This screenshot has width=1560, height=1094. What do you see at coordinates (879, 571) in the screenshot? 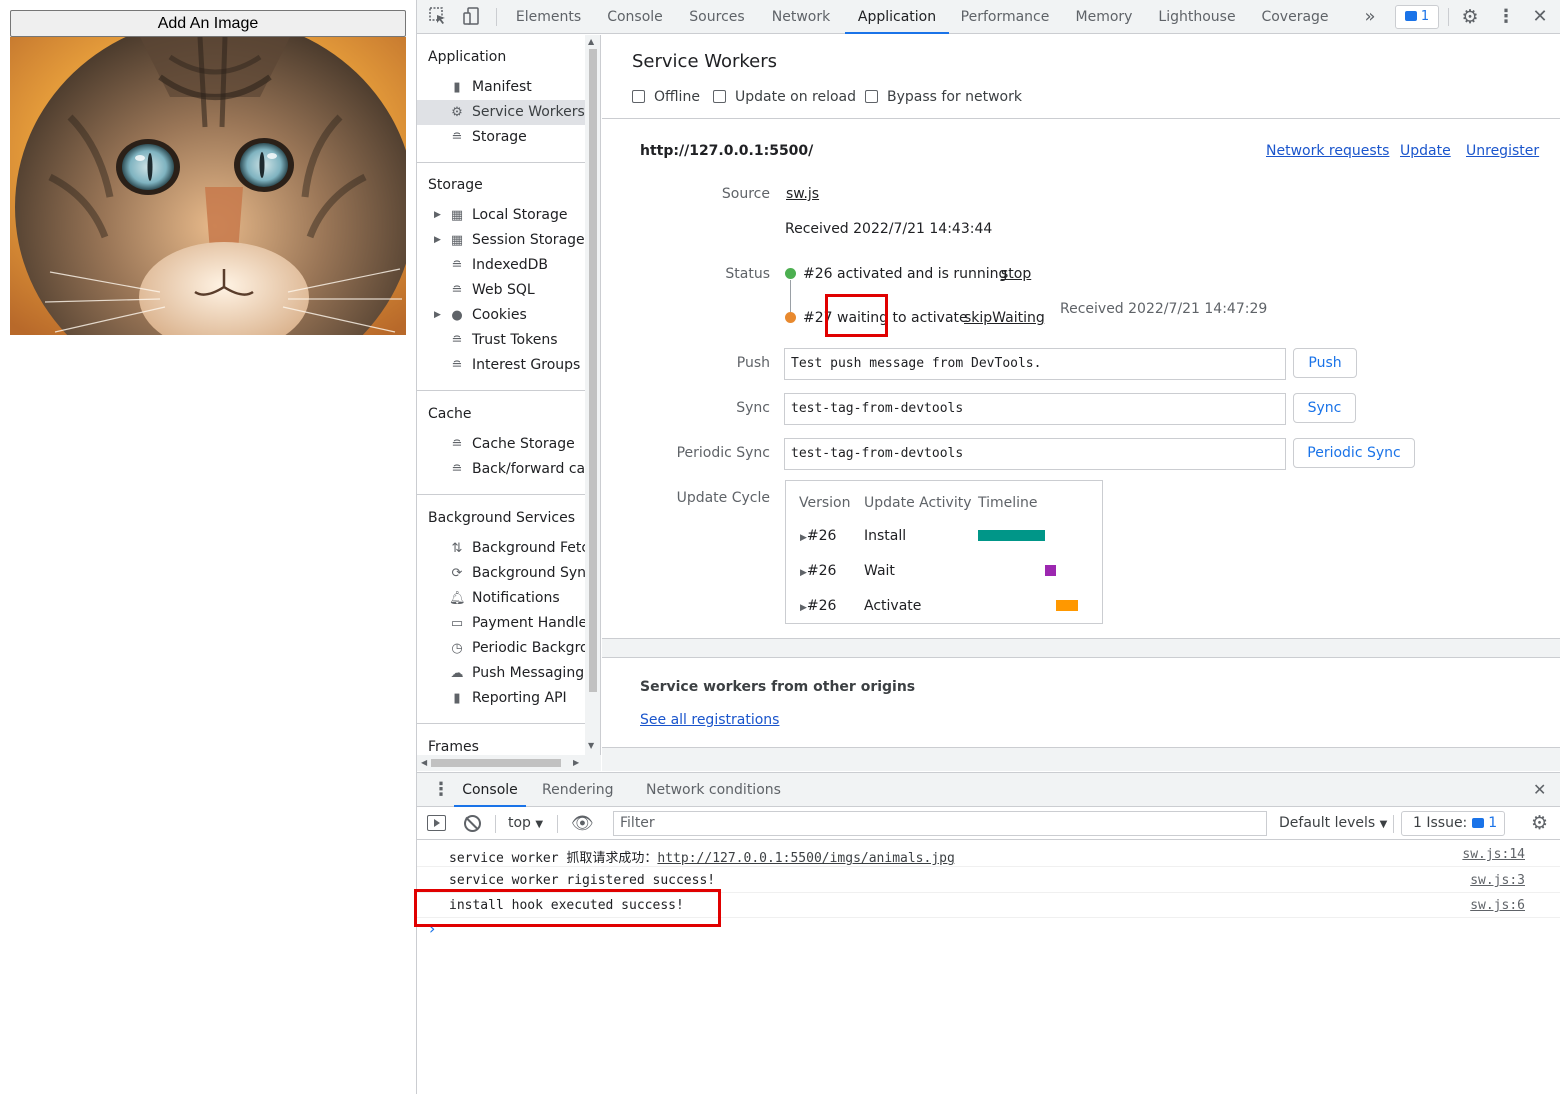
I see `table-row-activity: Wait` at bounding box center [879, 571].